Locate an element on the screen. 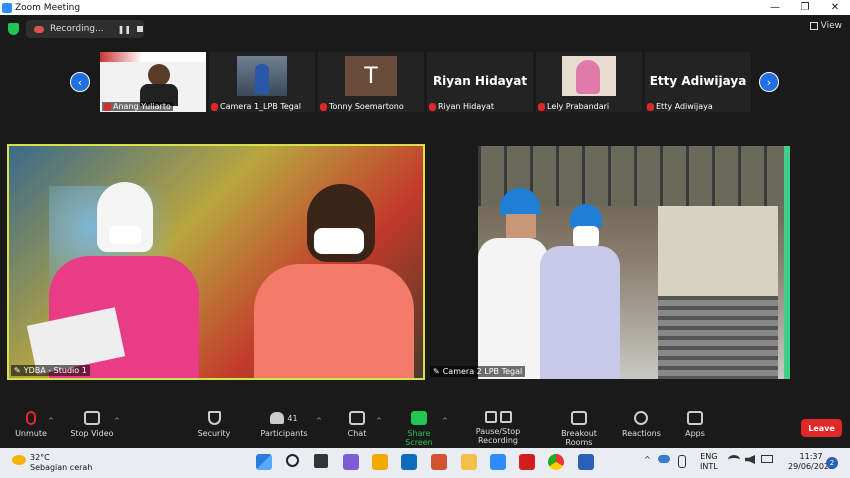  window-title: Zoom Meeting is located at coordinates (48, 7).